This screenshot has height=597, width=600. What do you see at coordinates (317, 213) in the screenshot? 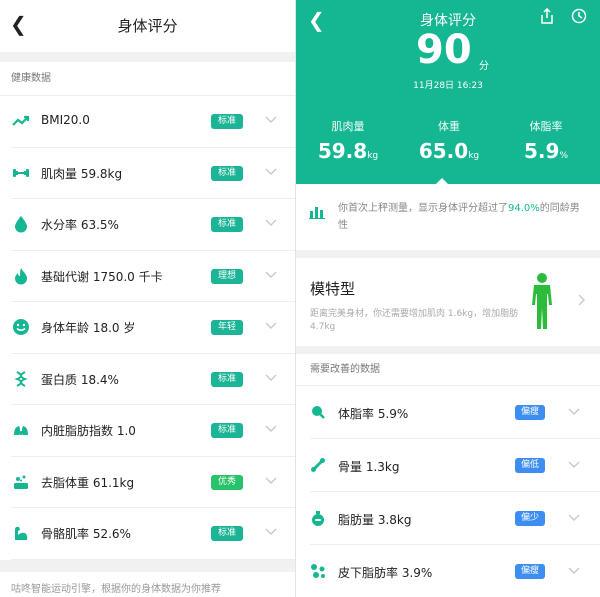
I see `bar-chart-icon` at bounding box center [317, 213].